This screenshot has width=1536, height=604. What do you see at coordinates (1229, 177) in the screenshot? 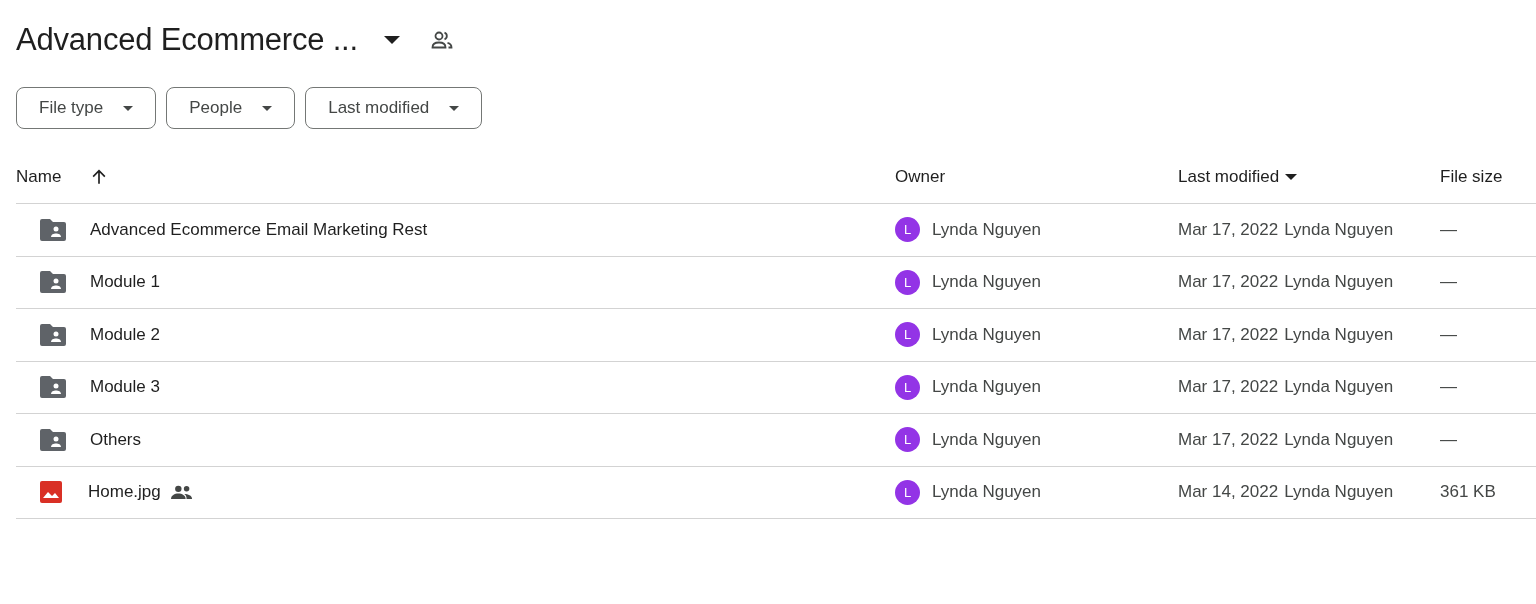
I see `column-header: Last modified` at bounding box center [1229, 177].